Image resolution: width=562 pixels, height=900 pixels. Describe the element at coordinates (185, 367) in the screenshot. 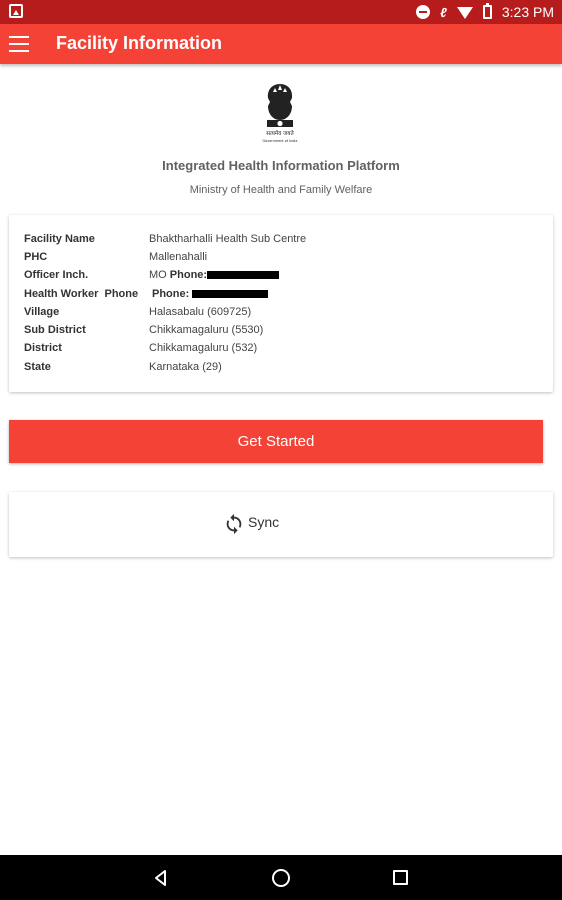

I see `state-value: Karnataka (29)` at that location.